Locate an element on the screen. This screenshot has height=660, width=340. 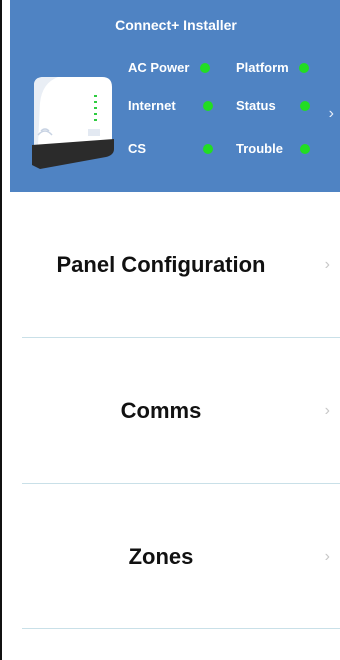
divider is located at coordinates (181, 628).